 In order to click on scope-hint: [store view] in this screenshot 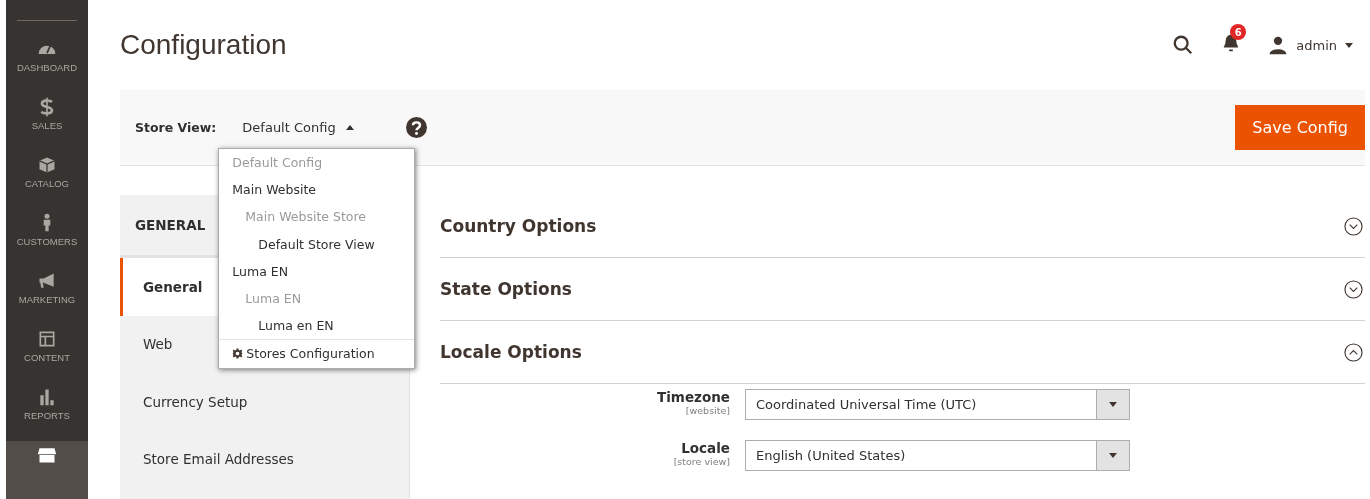, I will do `click(701, 461)`.